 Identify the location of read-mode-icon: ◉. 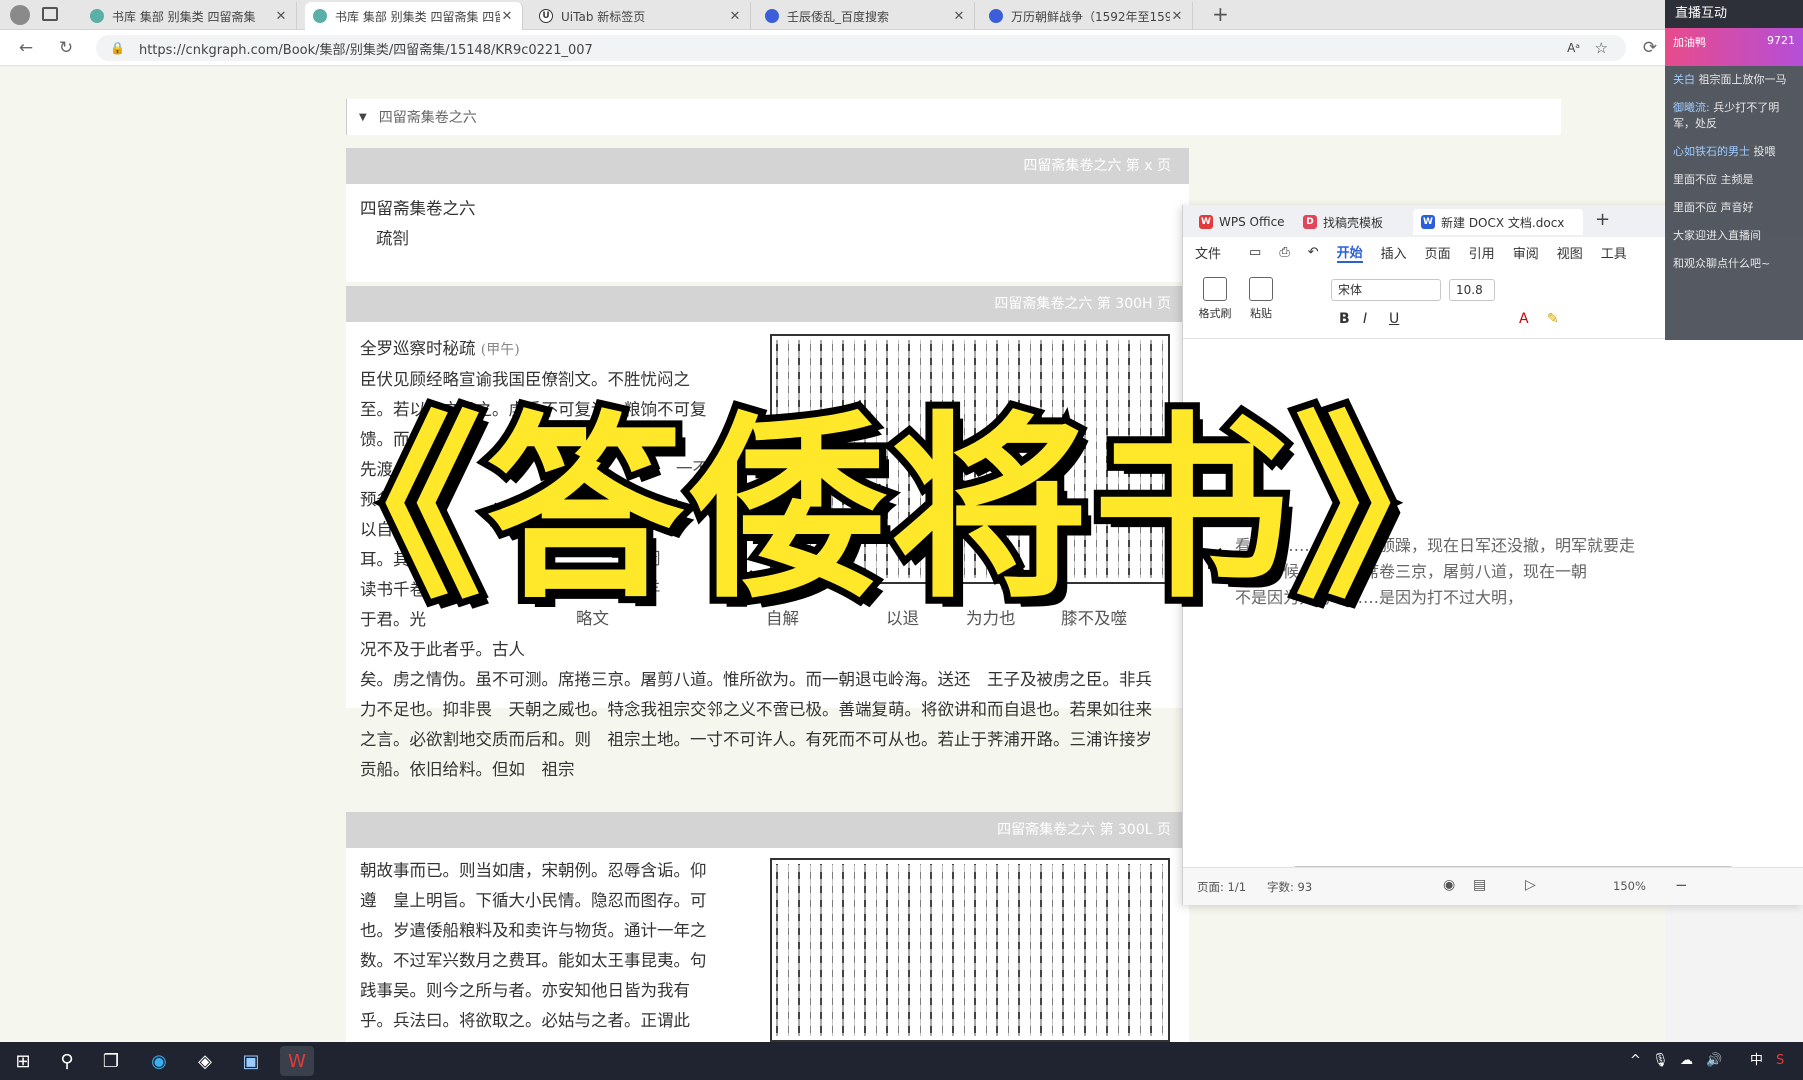
(1449, 885).